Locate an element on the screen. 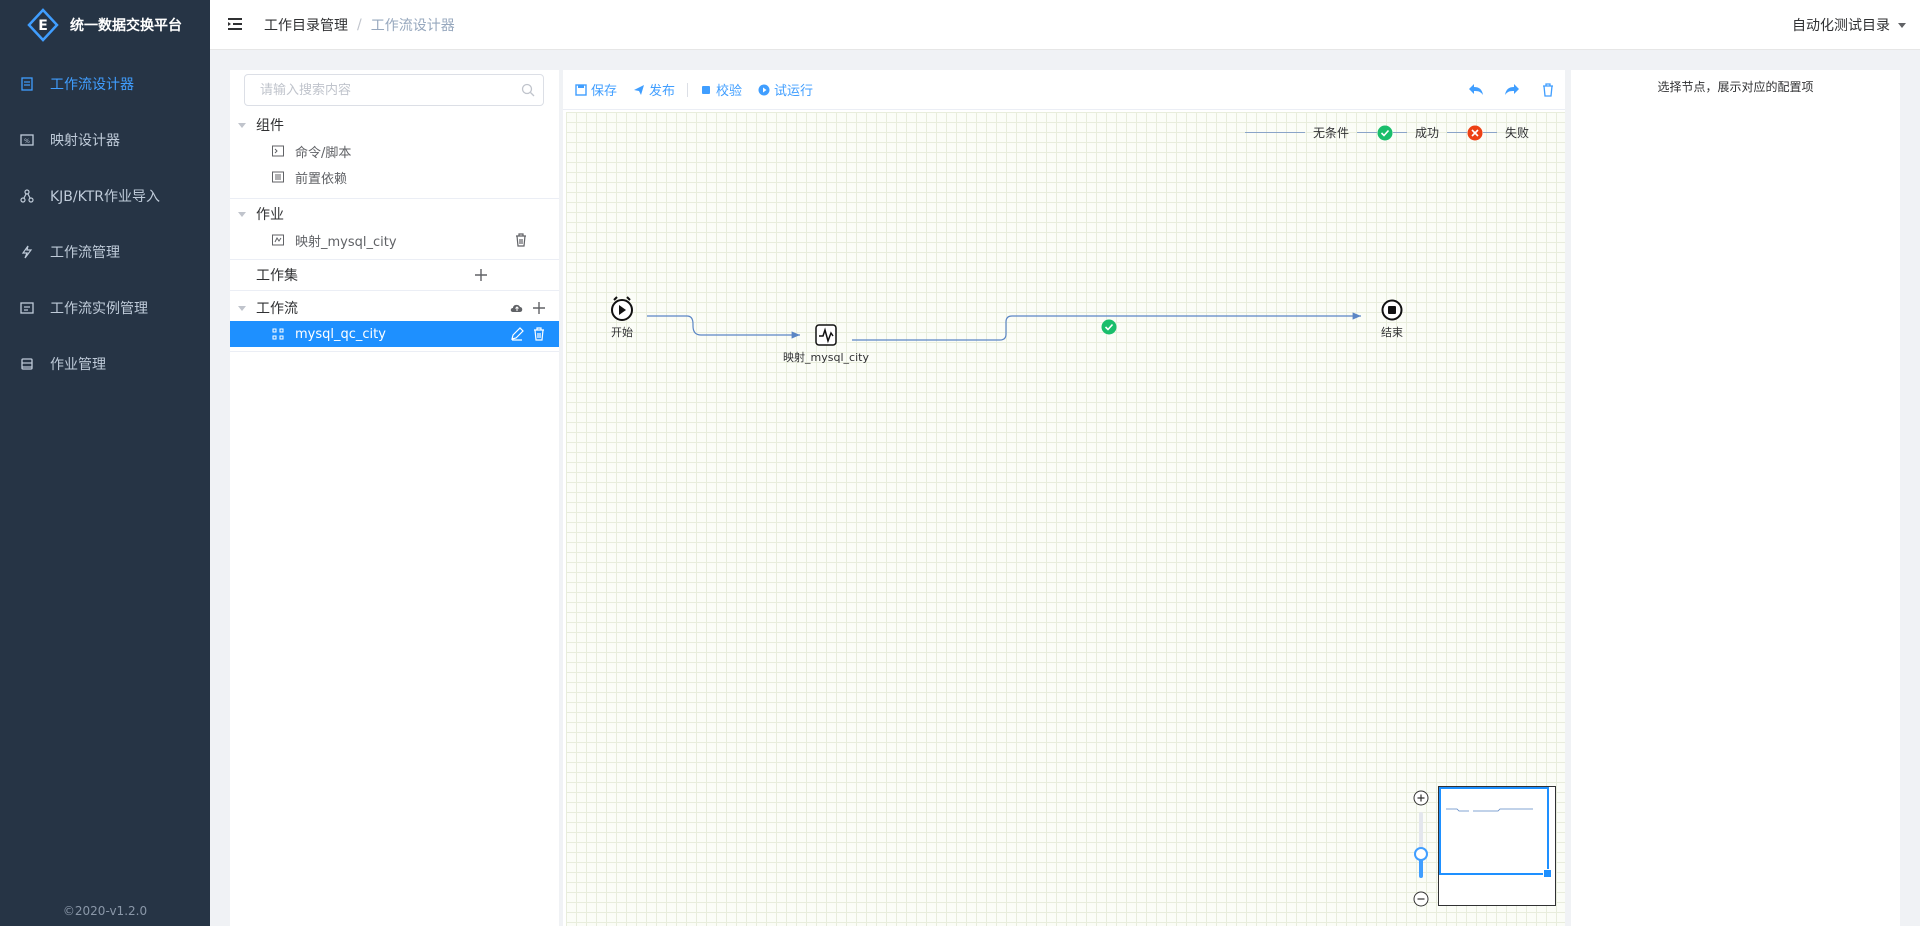 The width and height of the screenshot is (1920, 926). canvas-toolbar: 保存 发布 校验 试运行 is located at coordinates (1064, 90).